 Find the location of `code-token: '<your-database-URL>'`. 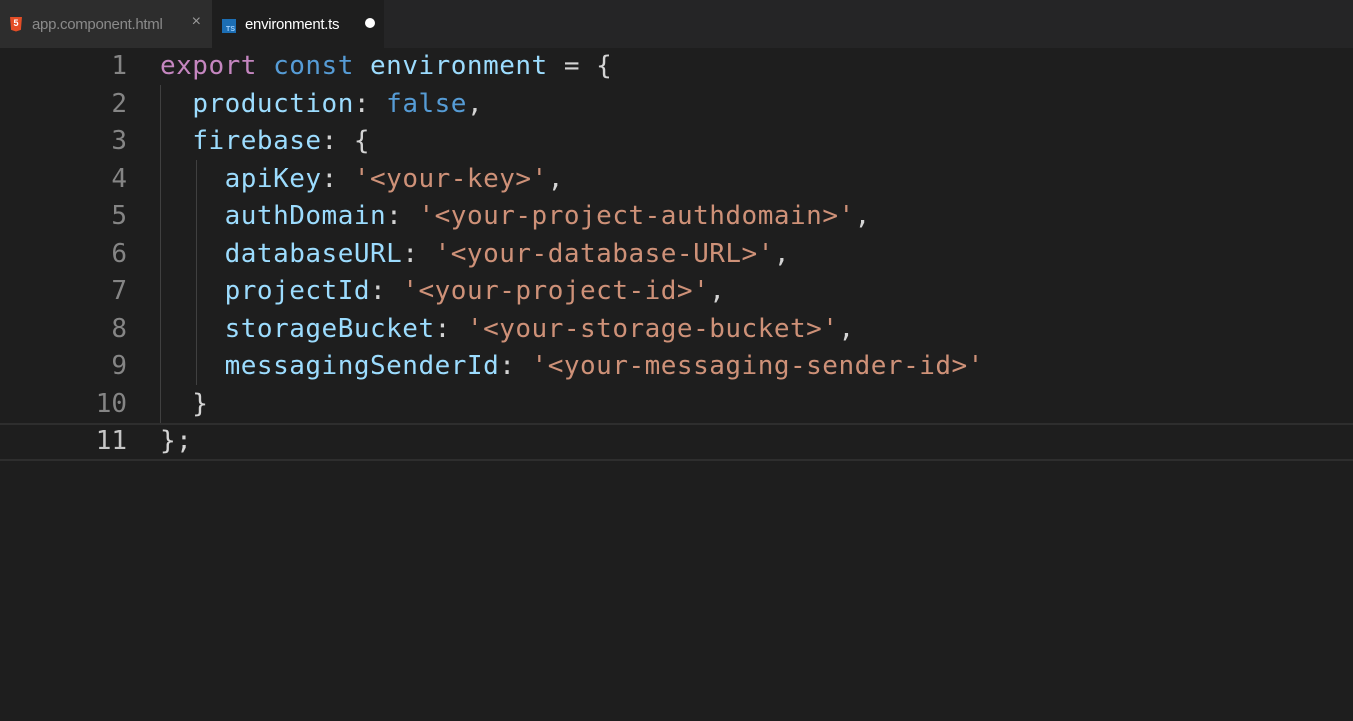

code-token: '<your-database-URL>' is located at coordinates (604, 253).